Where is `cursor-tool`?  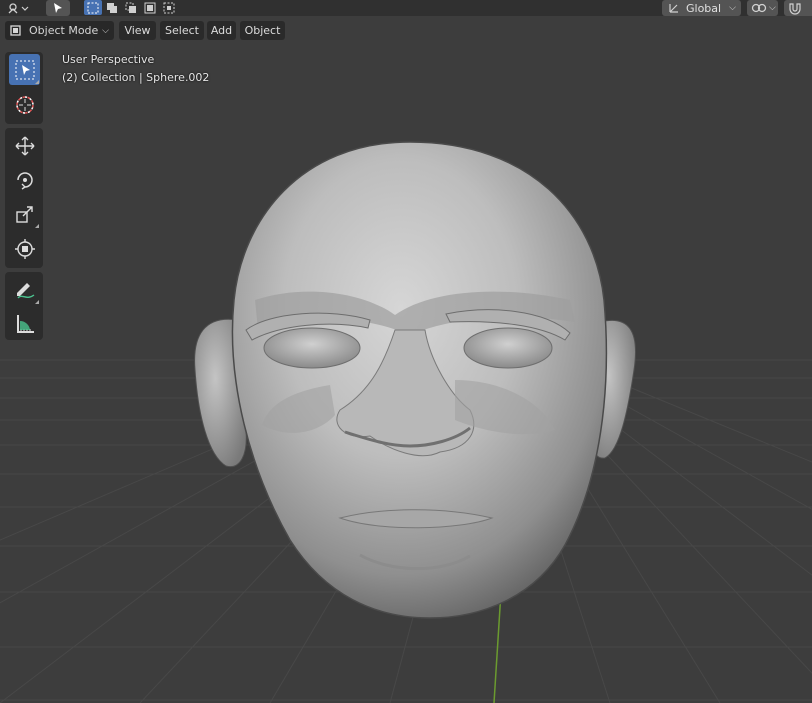
cursor-tool is located at coordinates (24, 104).